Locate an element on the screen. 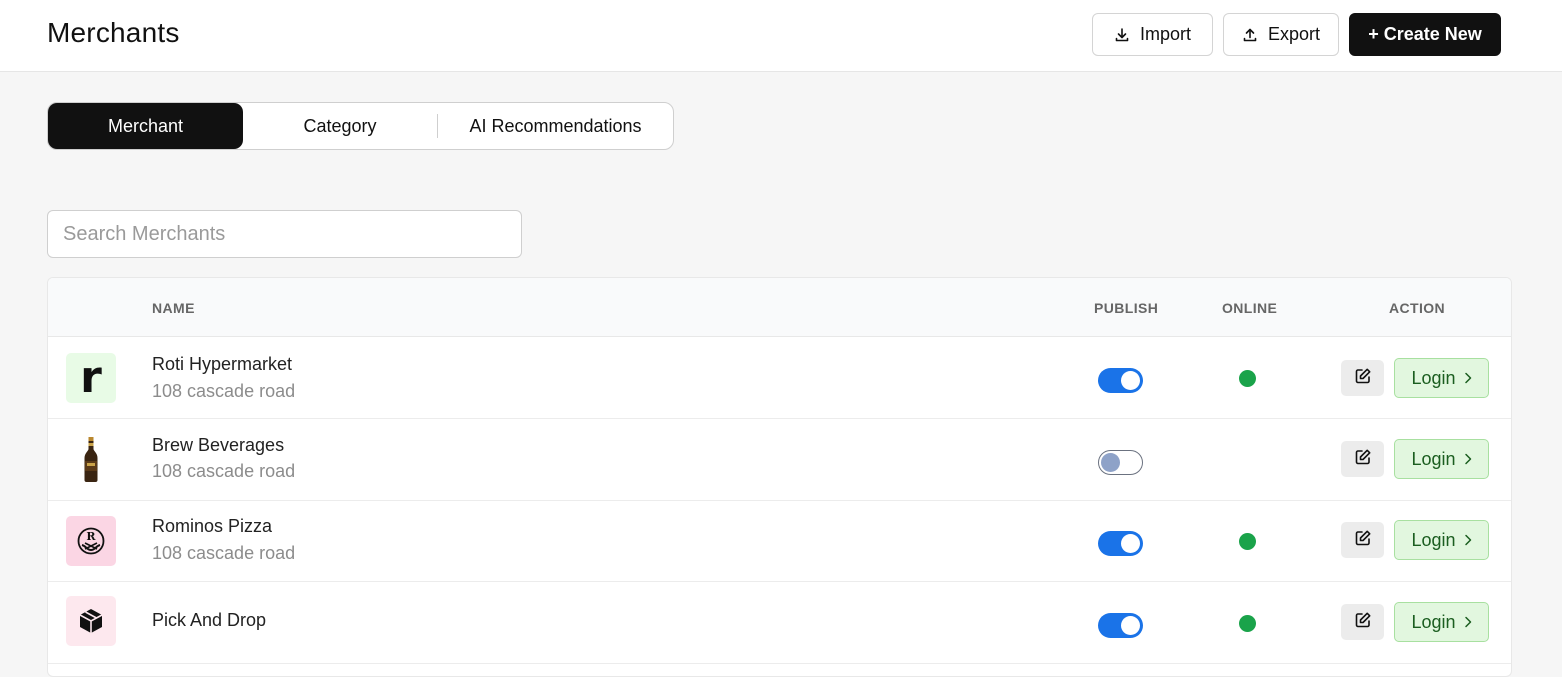 This screenshot has width=1562, height=677. package-box-logo is located at coordinates (91, 621).